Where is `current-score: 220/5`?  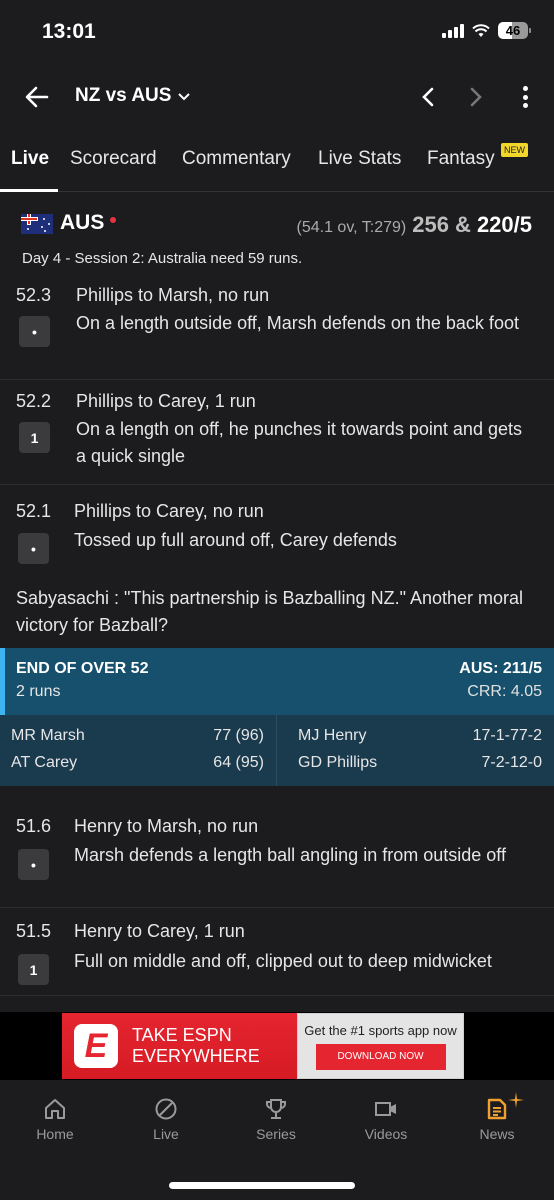
current-score: 220/5 is located at coordinates (504, 224).